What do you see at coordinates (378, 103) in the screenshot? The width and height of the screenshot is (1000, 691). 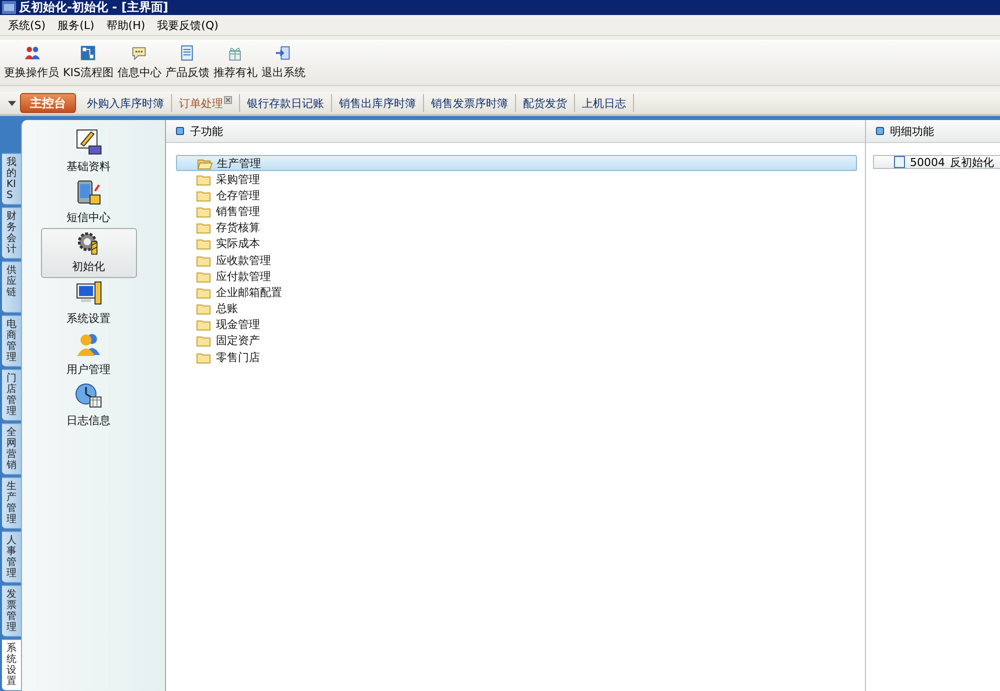 I see `tab: 销售出库序时簿` at bounding box center [378, 103].